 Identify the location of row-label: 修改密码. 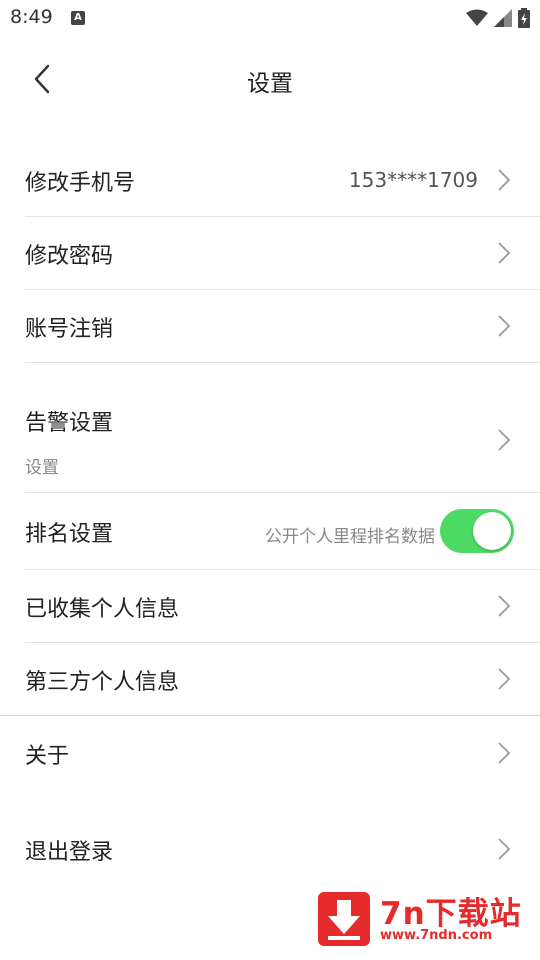
(69, 256).